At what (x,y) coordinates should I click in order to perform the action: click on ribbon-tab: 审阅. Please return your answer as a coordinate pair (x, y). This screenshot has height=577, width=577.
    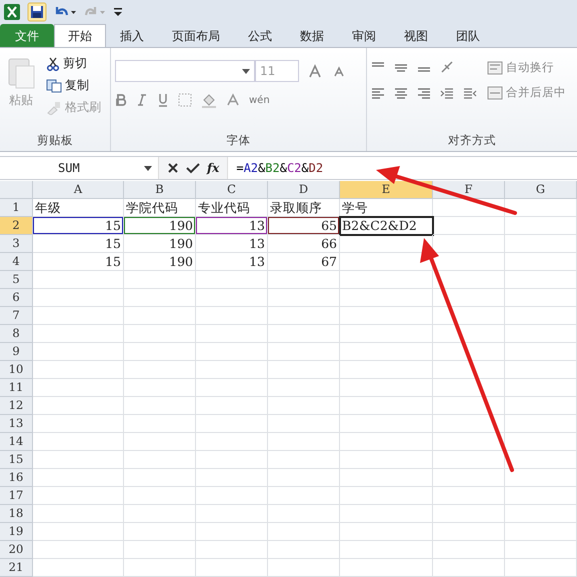
    Looking at the image, I should click on (364, 35).